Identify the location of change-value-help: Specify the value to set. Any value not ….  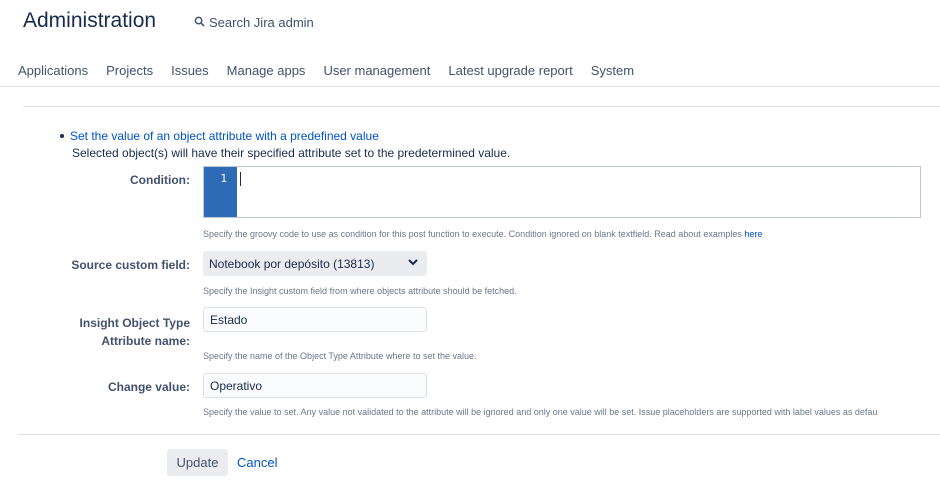
(540, 412).